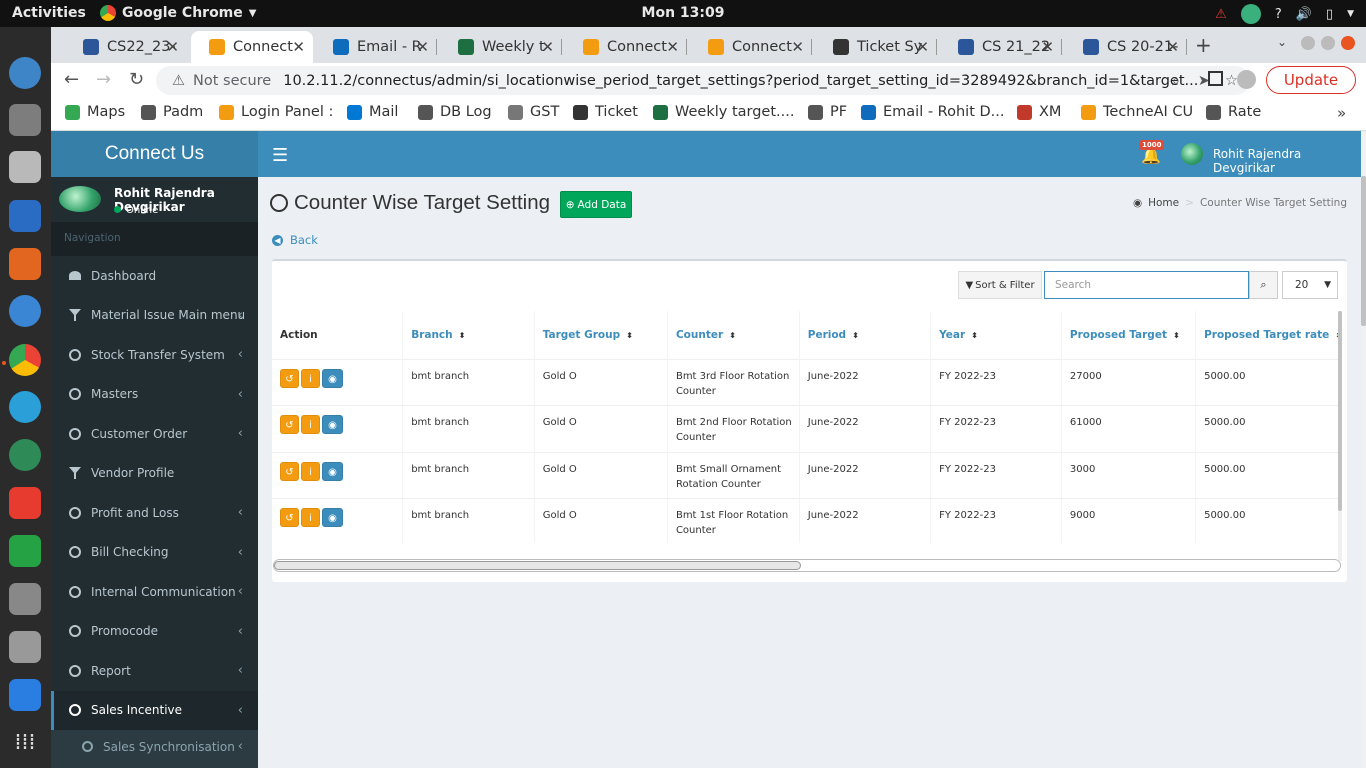  What do you see at coordinates (1340, 436) in the screenshot?
I see `table-vertical-scrollbar` at bounding box center [1340, 436].